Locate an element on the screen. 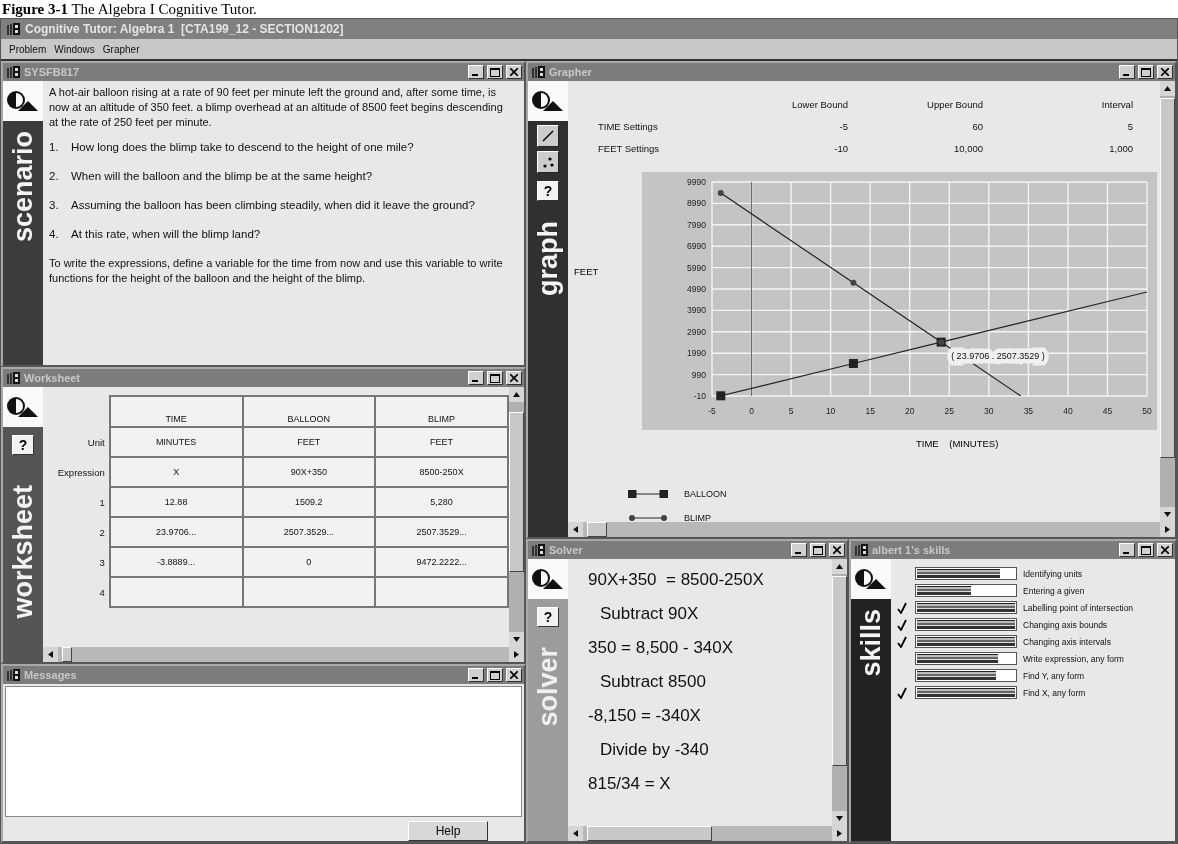 This screenshot has height=844, width=1178. side-label: graph is located at coordinates (548, 258).